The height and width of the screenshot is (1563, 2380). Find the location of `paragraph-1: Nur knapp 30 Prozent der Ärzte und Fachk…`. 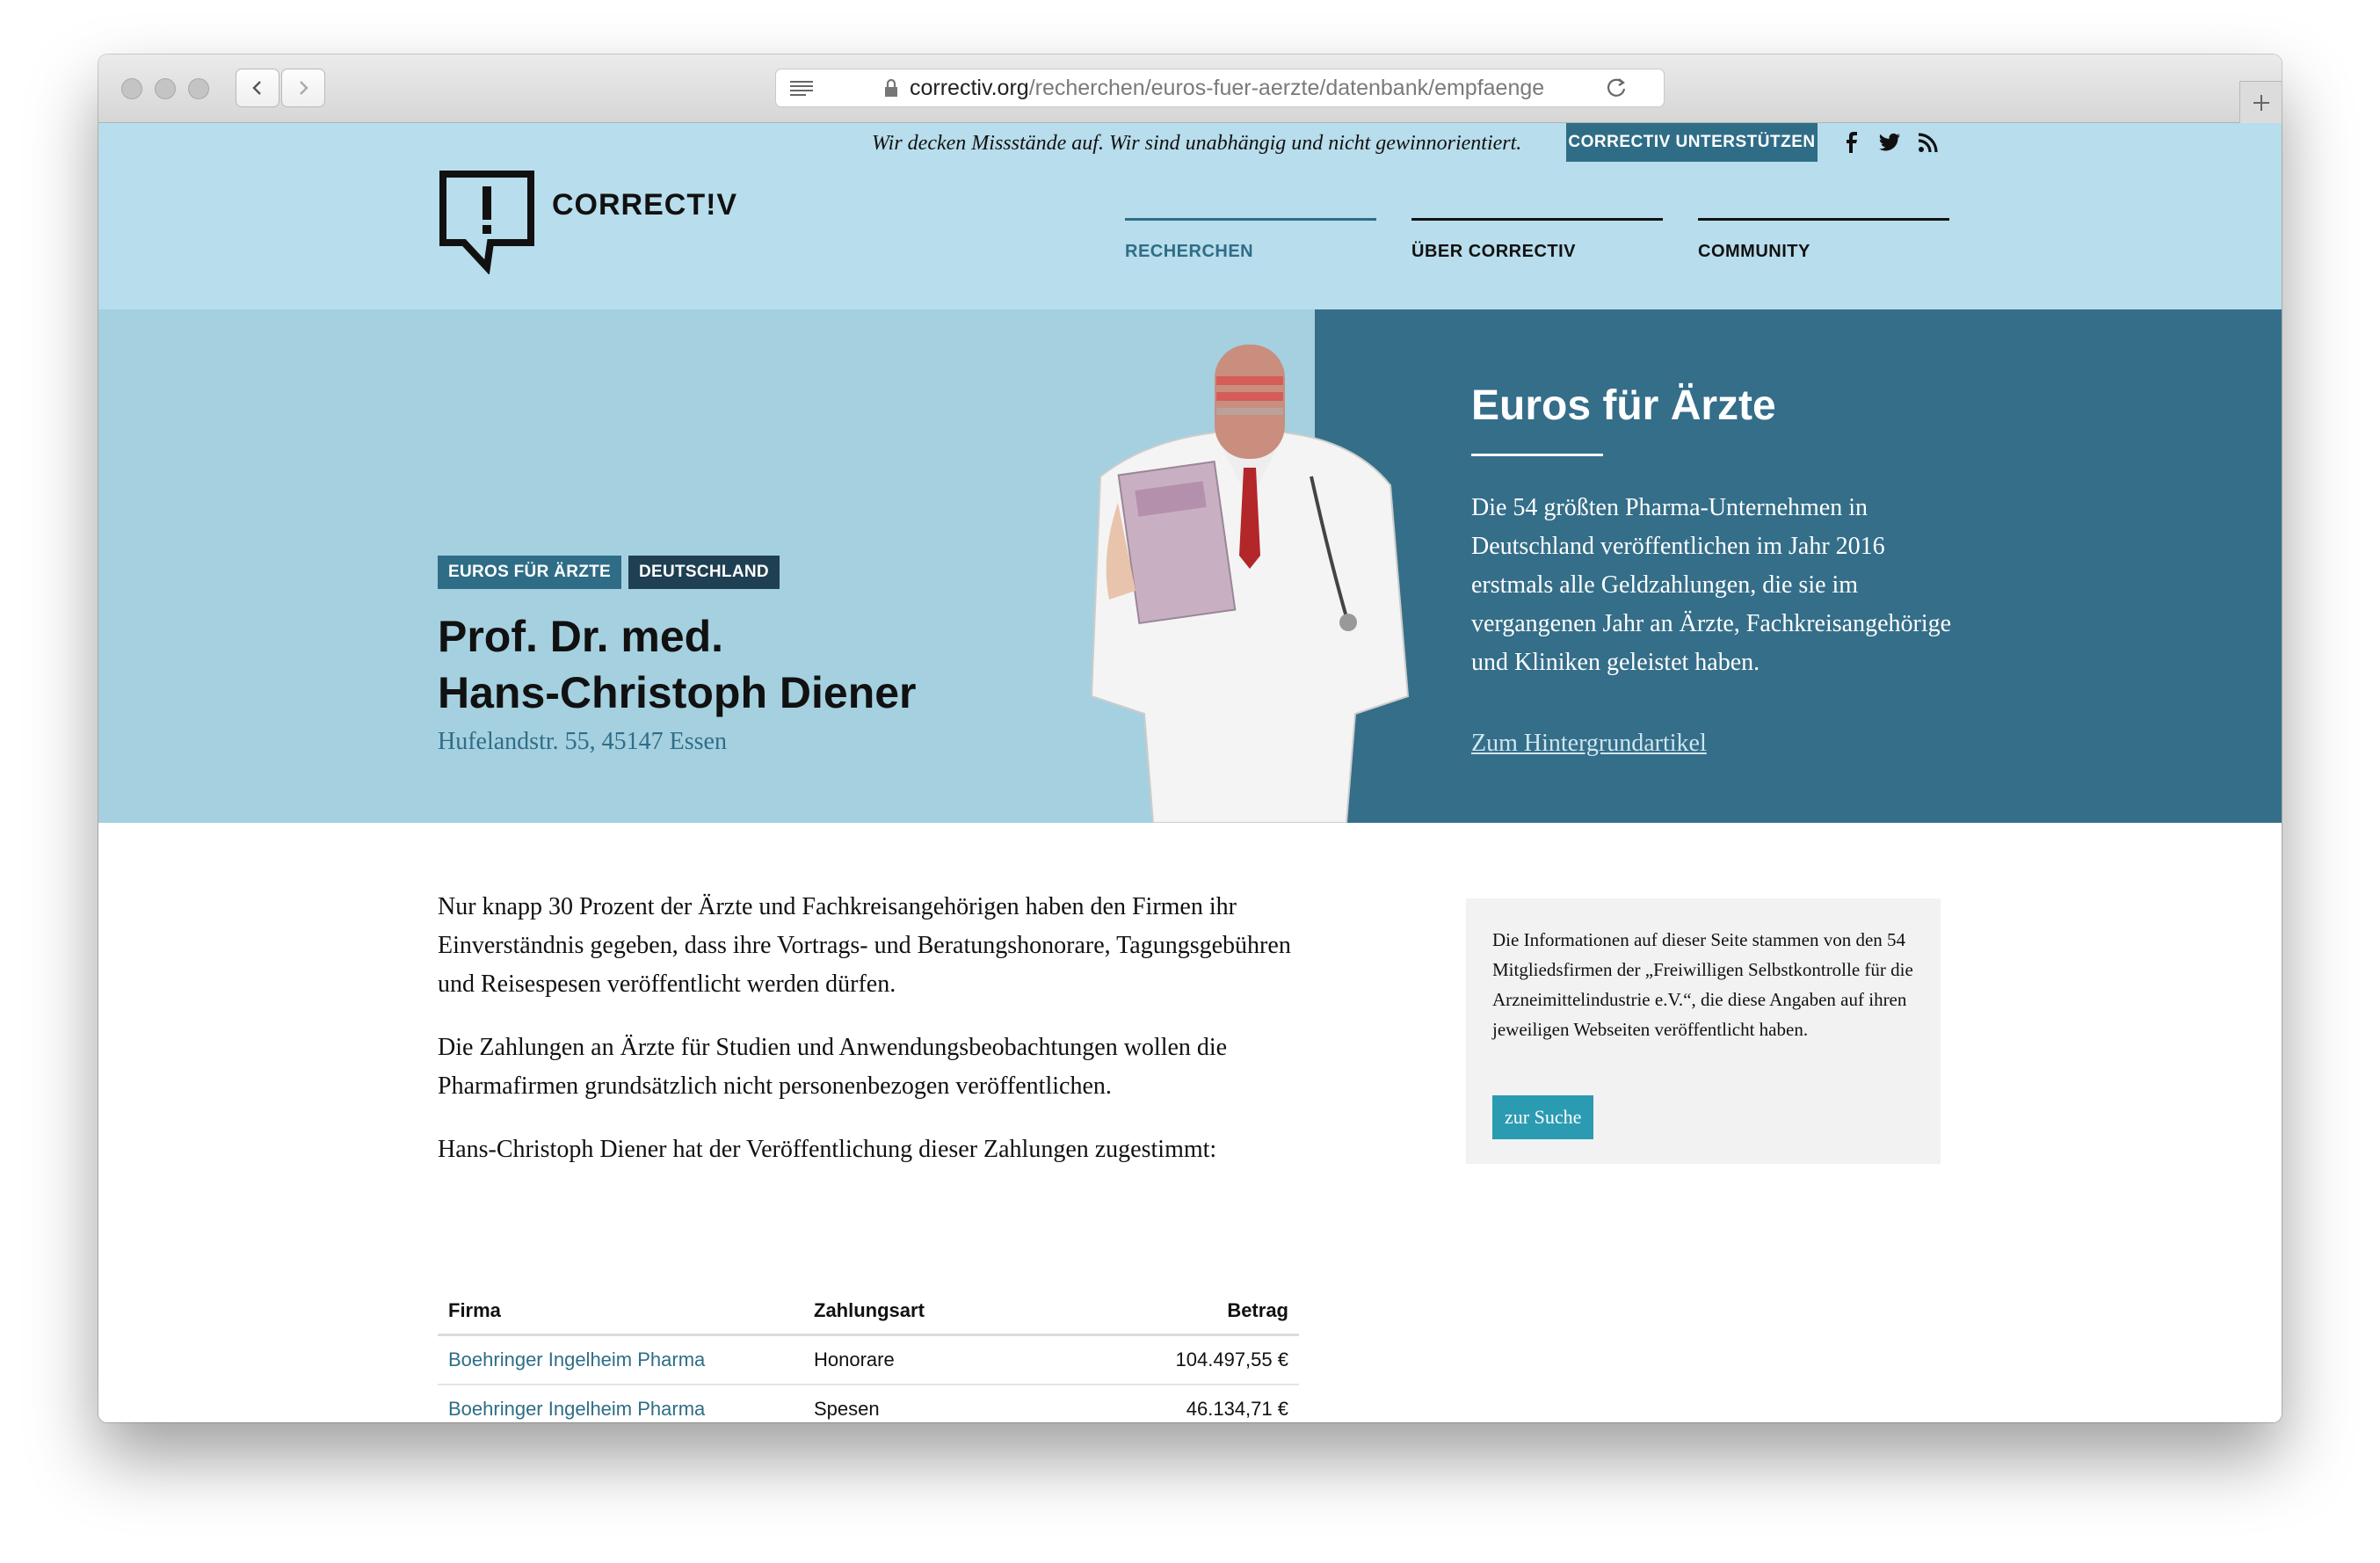

paragraph-1: Nur knapp 30 Prozent der Ärzte und Fachk… is located at coordinates (864, 945).